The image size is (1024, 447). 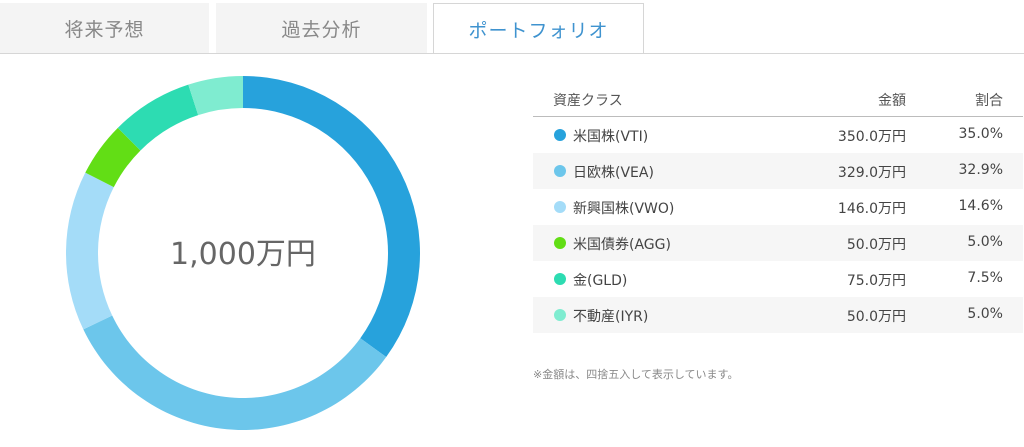 I want to click on table-row: 不動産(IYR) 50.0万円 5.0%, so click(x=778, y=315).